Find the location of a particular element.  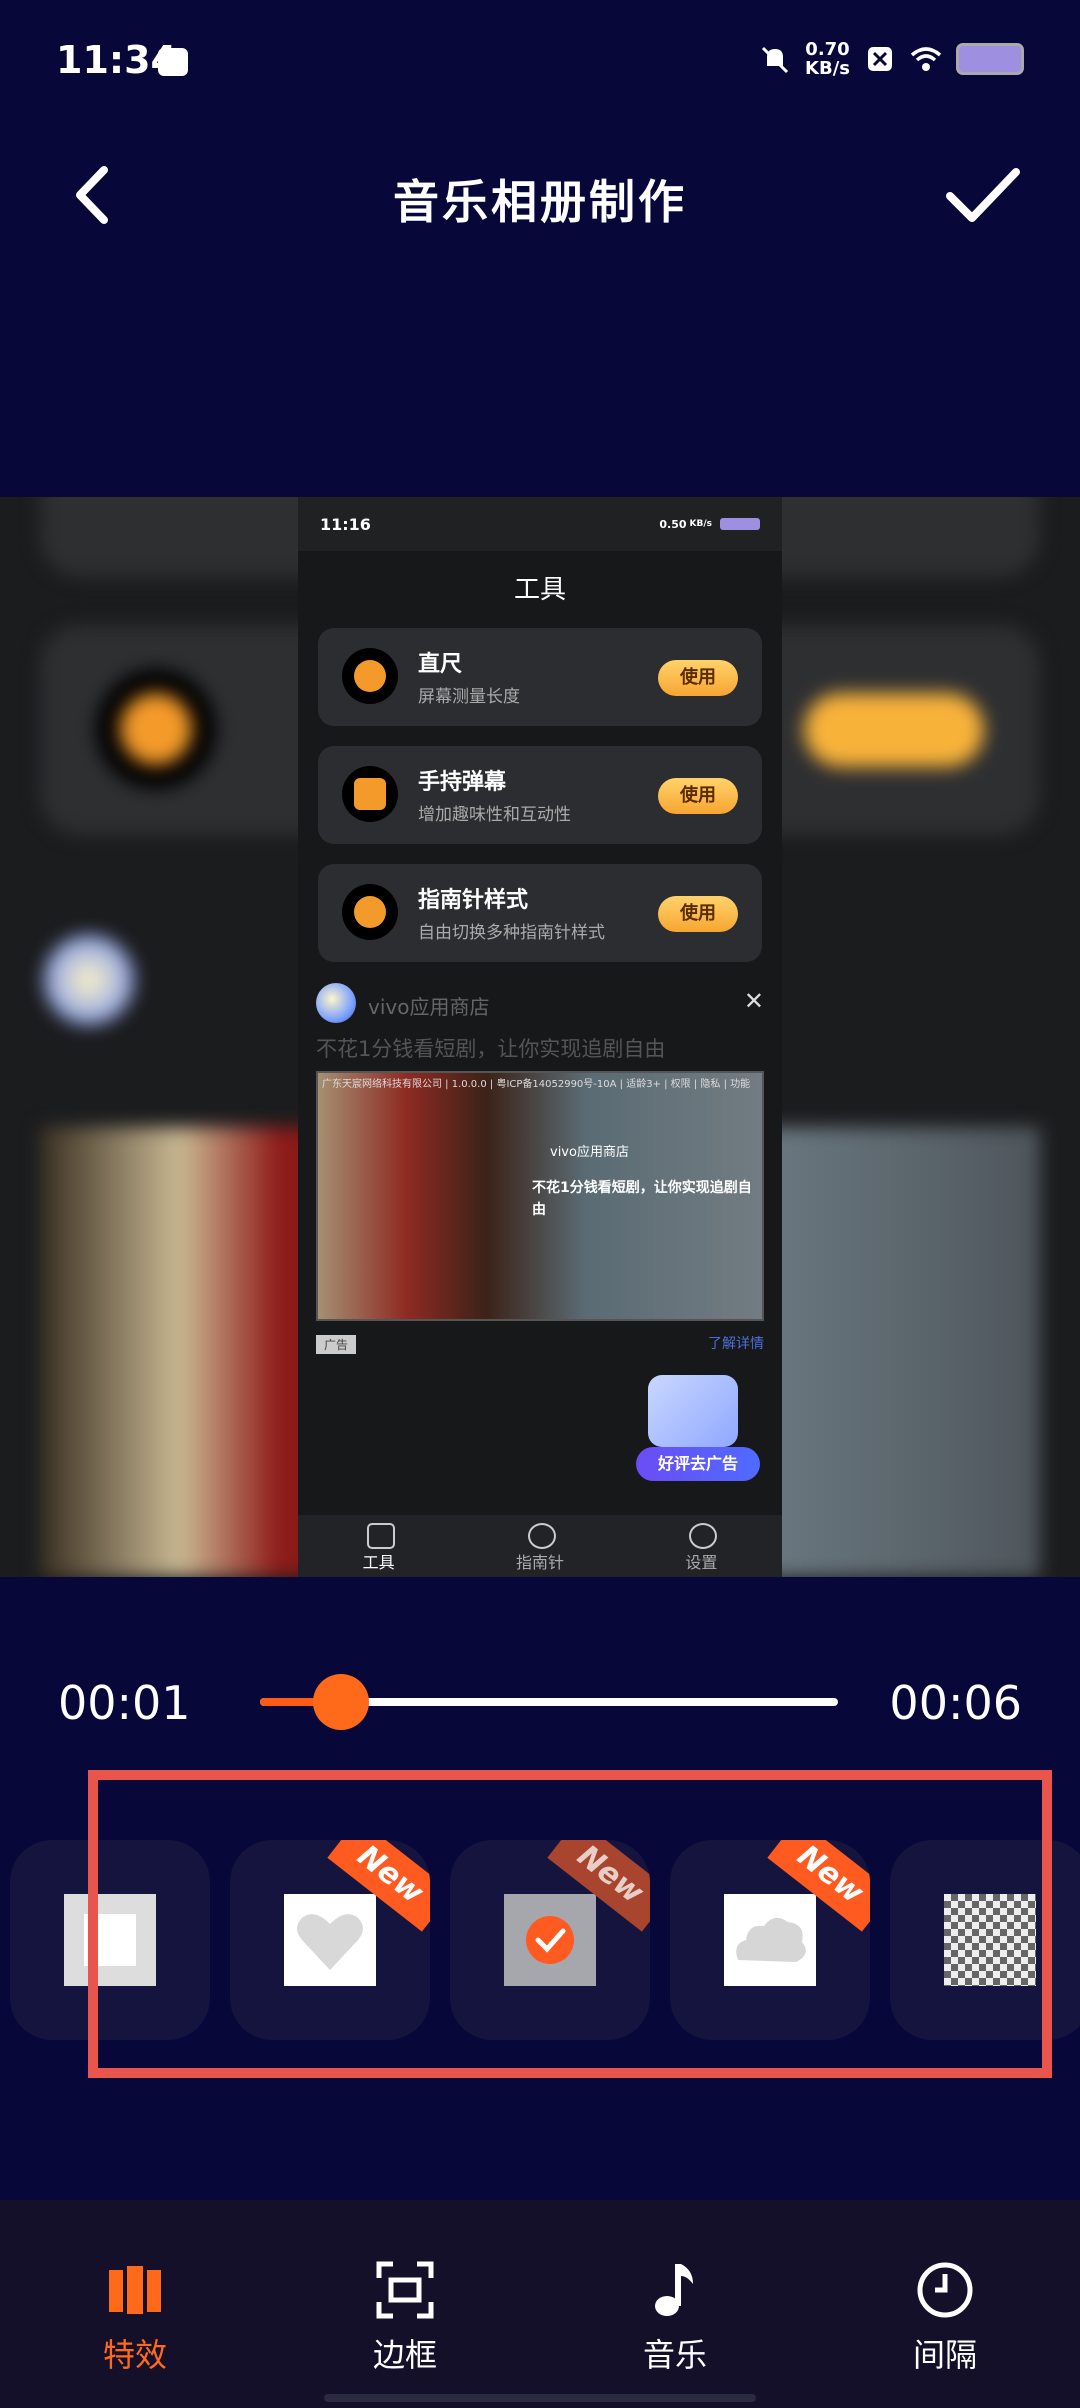

nav-label: 间隔 is located at coordinates (944, 2355).